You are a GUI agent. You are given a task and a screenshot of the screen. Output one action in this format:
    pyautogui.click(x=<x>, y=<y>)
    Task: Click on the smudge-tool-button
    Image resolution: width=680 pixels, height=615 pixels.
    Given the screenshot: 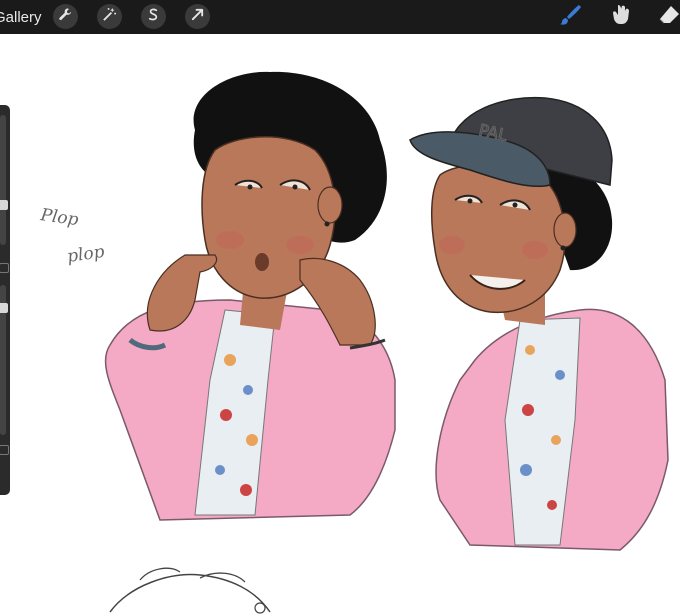 What is the action you would take?
    pyautogui.click(x=622, y=17)
    